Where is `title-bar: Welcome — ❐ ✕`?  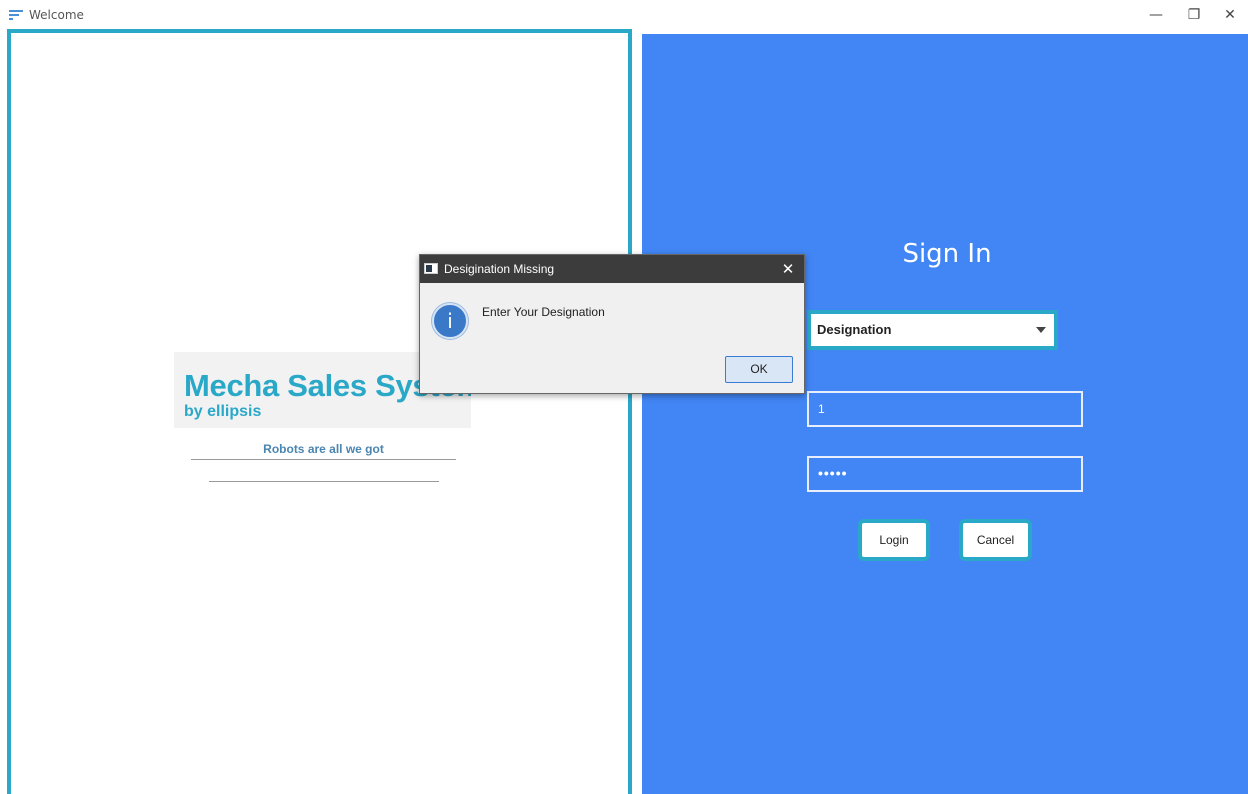
title-bar: Welcome — ❐ ✕ is located at coordinates (624, 15).